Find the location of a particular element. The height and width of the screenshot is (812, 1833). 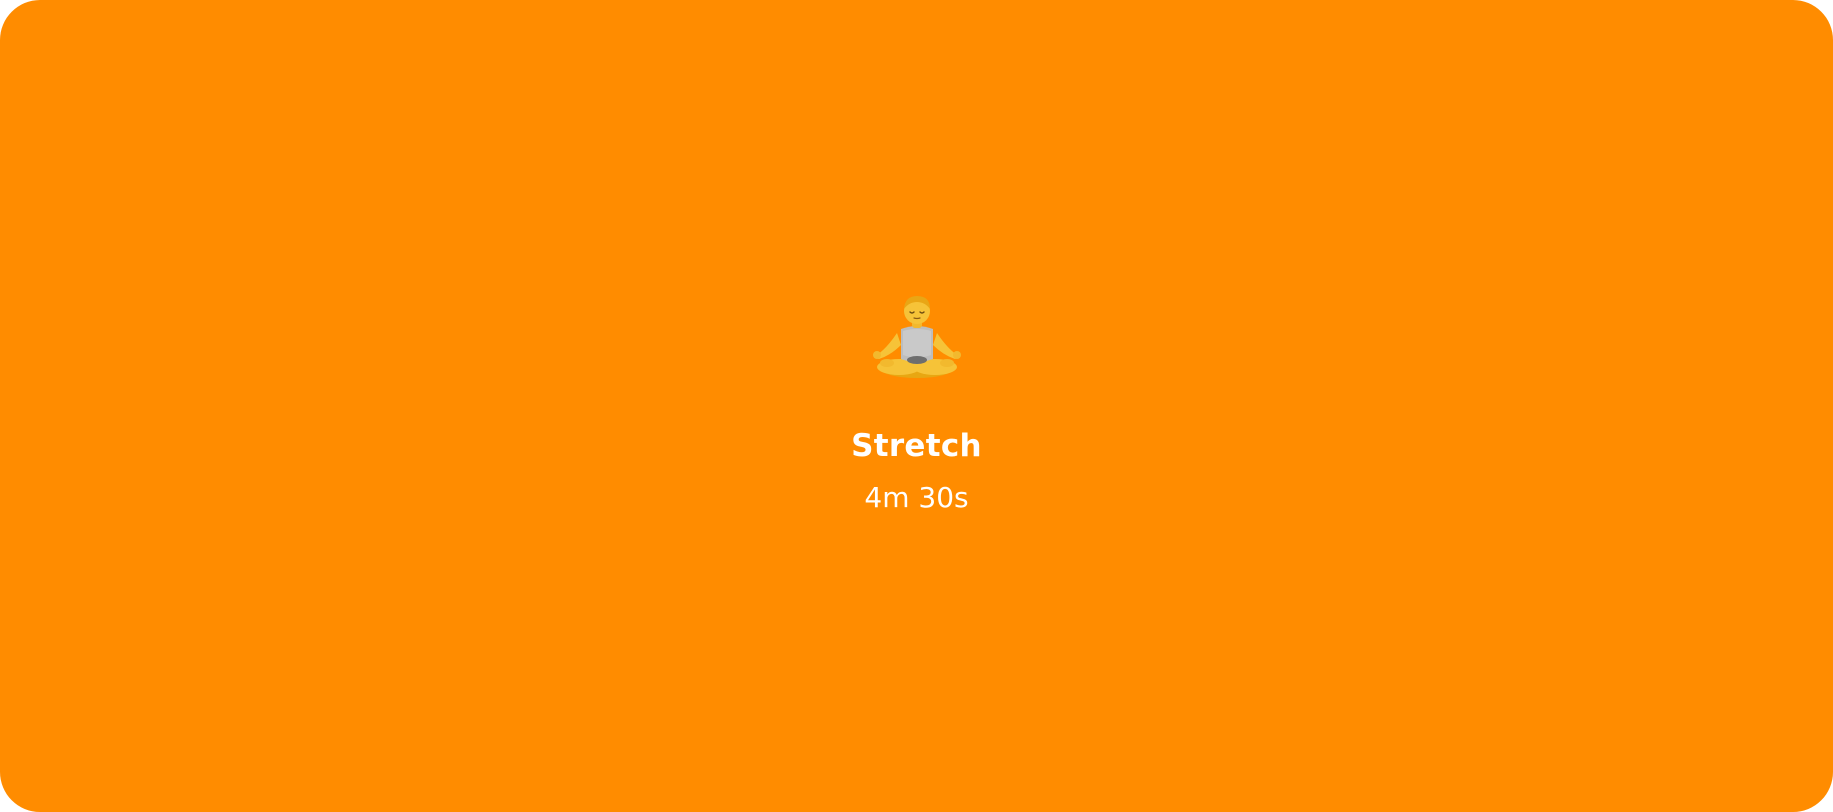

person-in-lotus-position-icon is located at coordinates (917, 338).